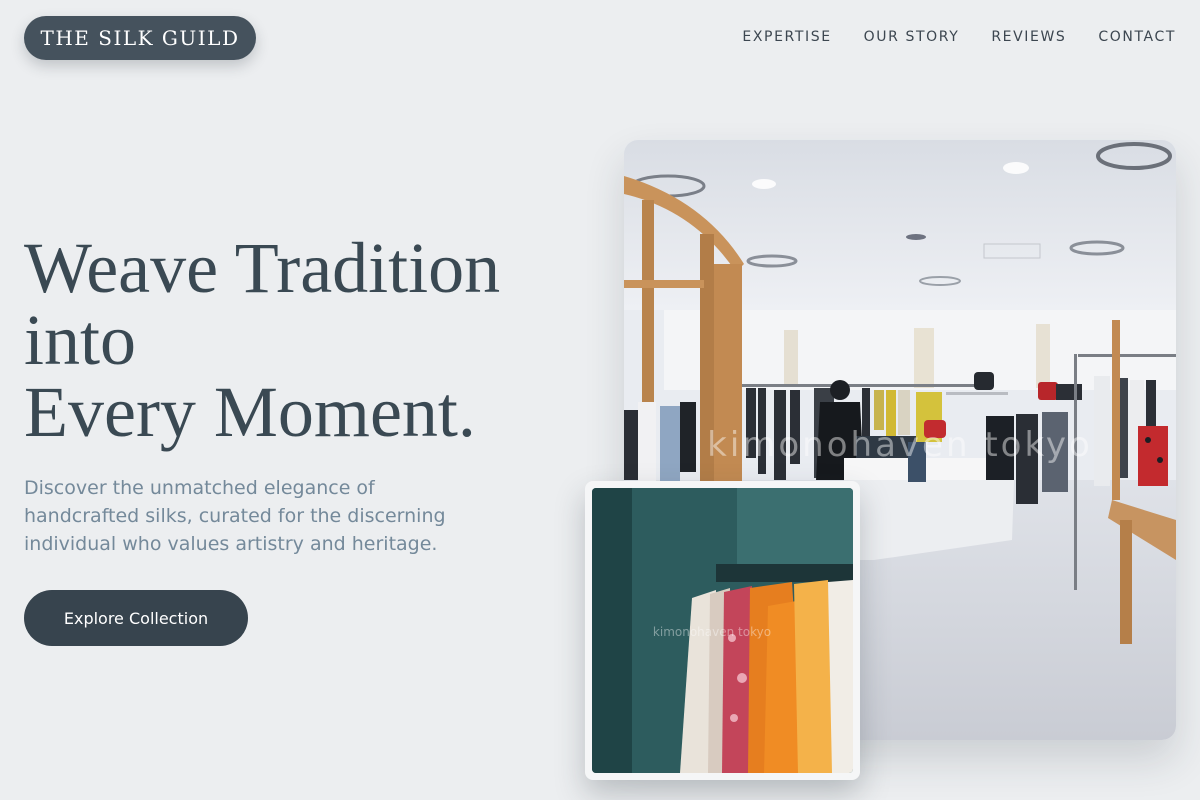 The height and width of the screenshot is (800, 1200). Describe the element at coordinates (304, 340) in the screenshot. I see `hero-headline: Weave Tradition into Every Moment.` at that location.